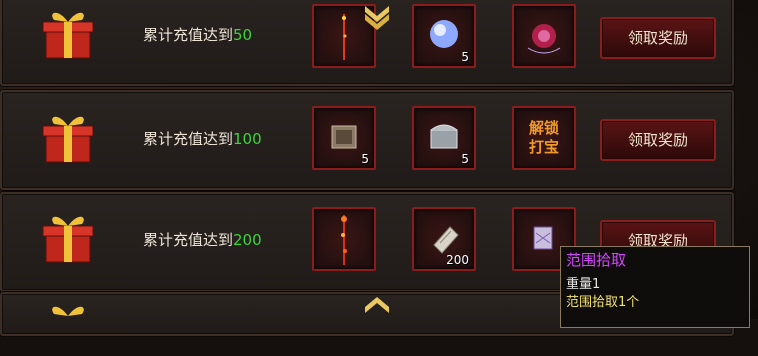  I want to click on recharge-amount: 50, so click(243, 35).